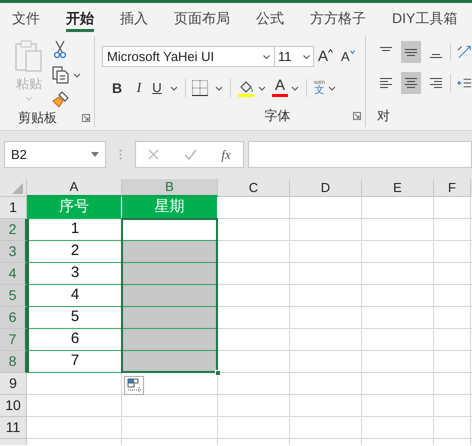  What do you see at coordinates (326, 56) in the screenshot?
I see `grow-font-button: A` at bounding box center [326, 56].